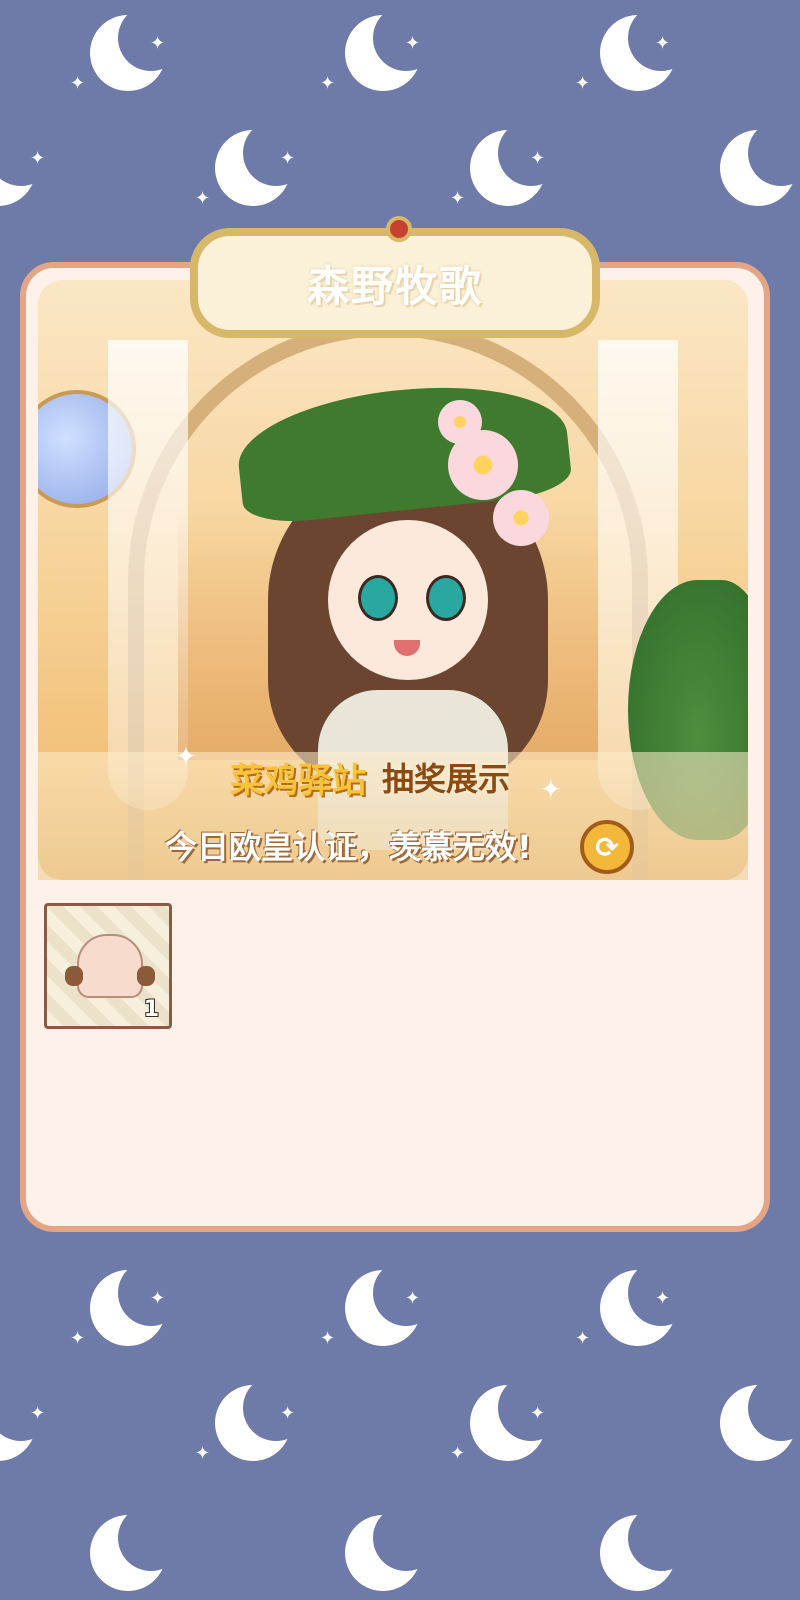  Describe the element at coordinates (348, 847) in the screenshot. I see `caption-subtitle: 今日欧皇认证，羡慕无效!` at that location.